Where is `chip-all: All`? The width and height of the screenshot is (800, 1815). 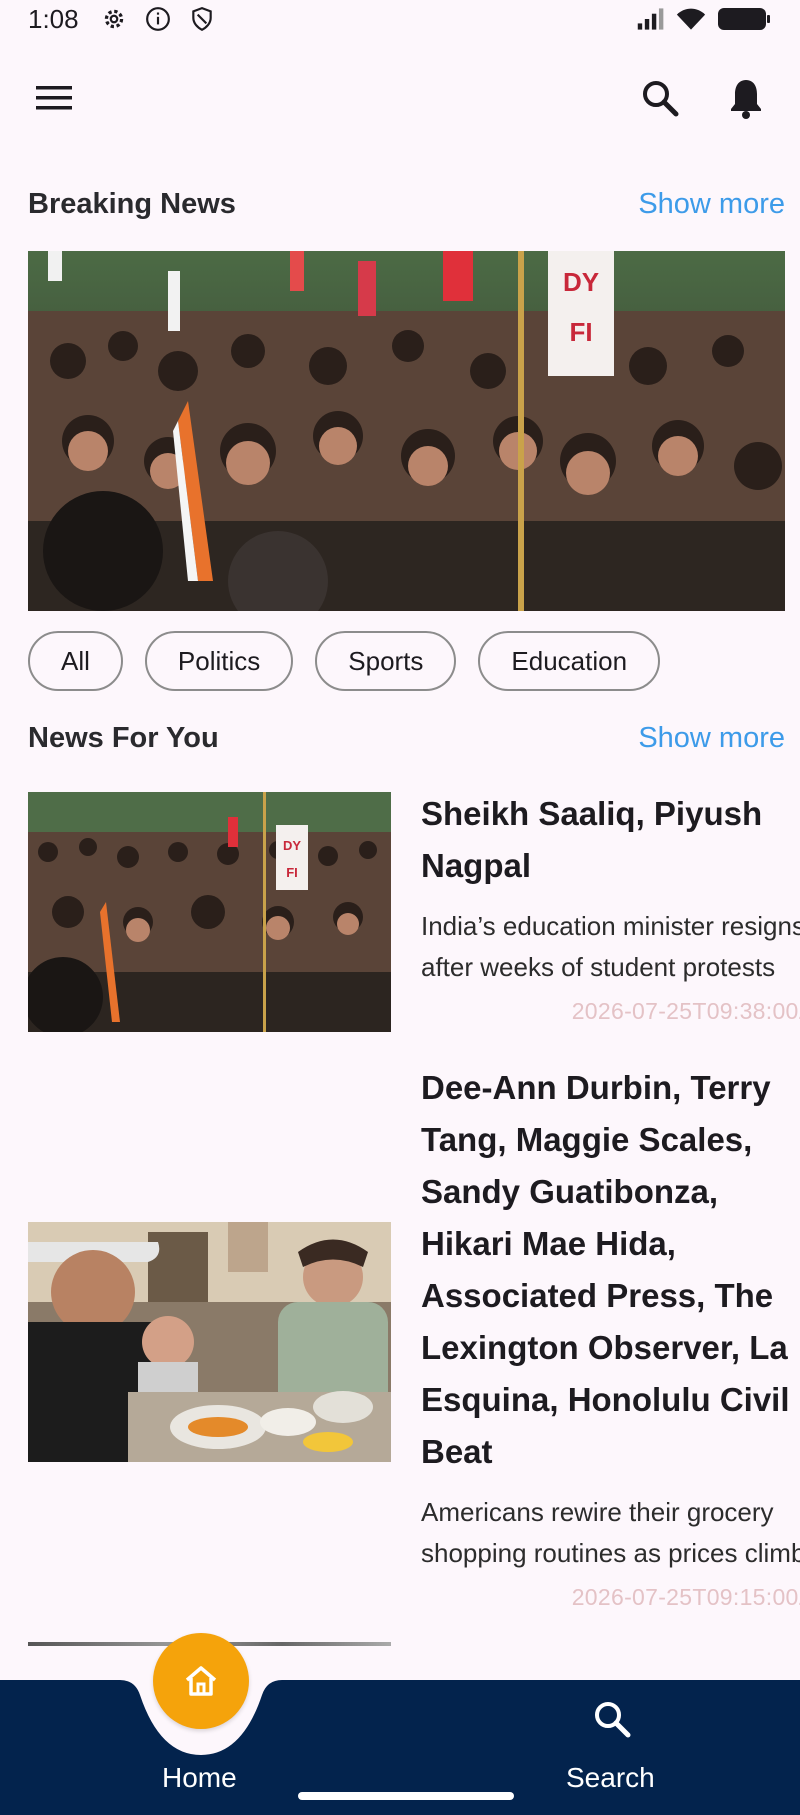
chip-all: All is located at coordinates (75, 661).